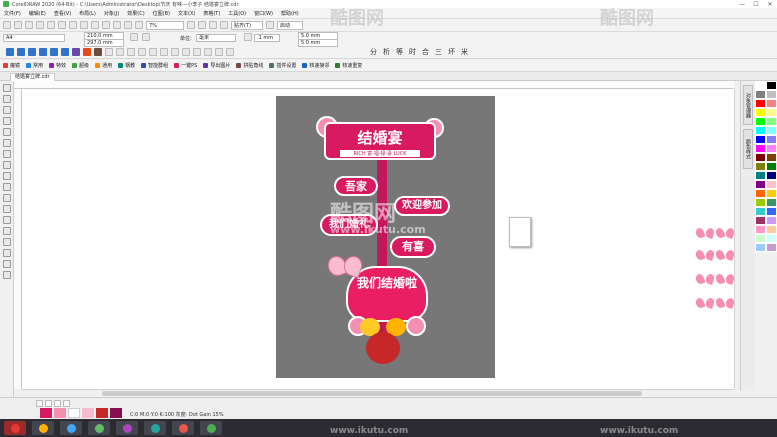 The image size is (777, 437). What do you see at coordinates (348, 65) in the screenshot?
I see `plugin-item: 核速重复` at bounding box center [348, 65].